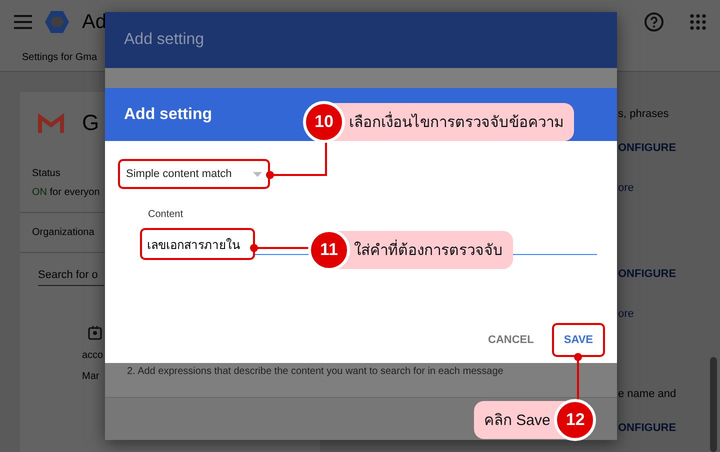 Image resolution: width=720 pixels, height=452 pixels. What do you see at coordinates (654, 22) in the screenshot?
I see `help-icon` at bounding box center [654, 22].